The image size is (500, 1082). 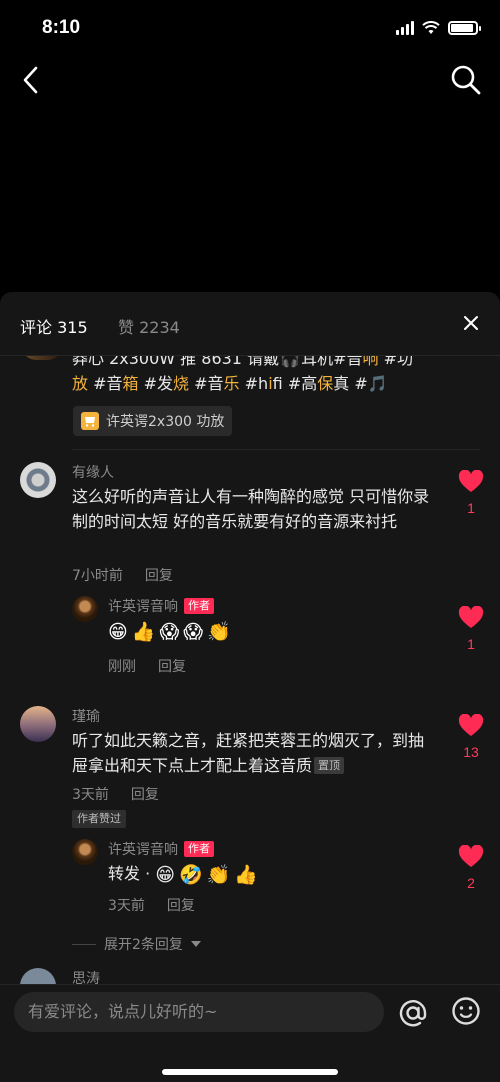 I want to click on comment-time: 7小时前, so click(x=97, y=576).